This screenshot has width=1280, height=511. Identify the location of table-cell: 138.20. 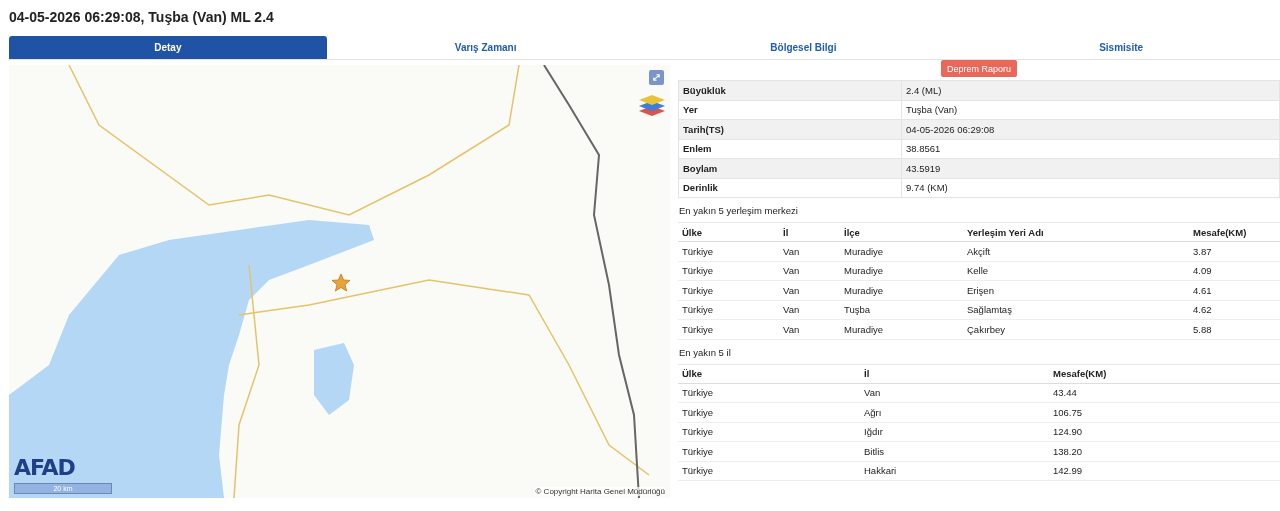
(1164, 451).